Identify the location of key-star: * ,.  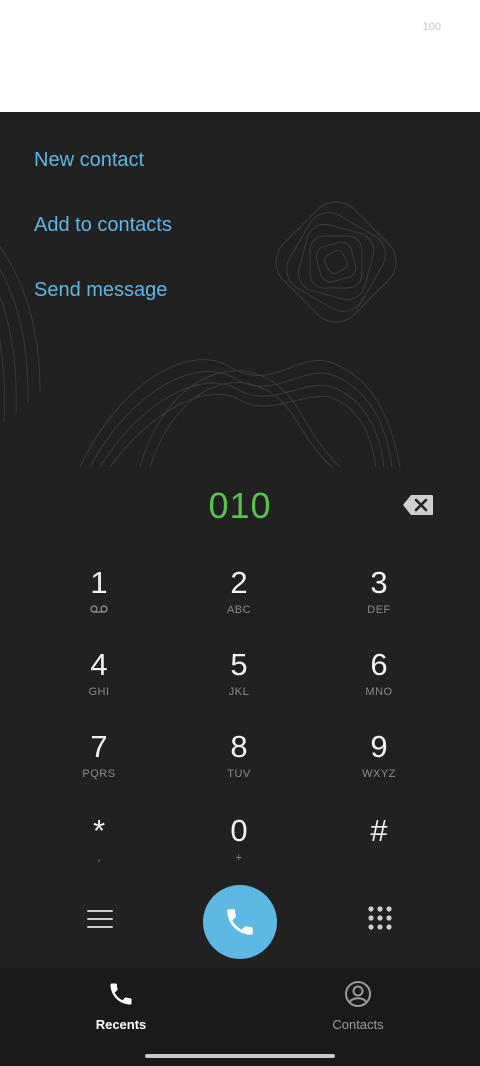
(99, 848).